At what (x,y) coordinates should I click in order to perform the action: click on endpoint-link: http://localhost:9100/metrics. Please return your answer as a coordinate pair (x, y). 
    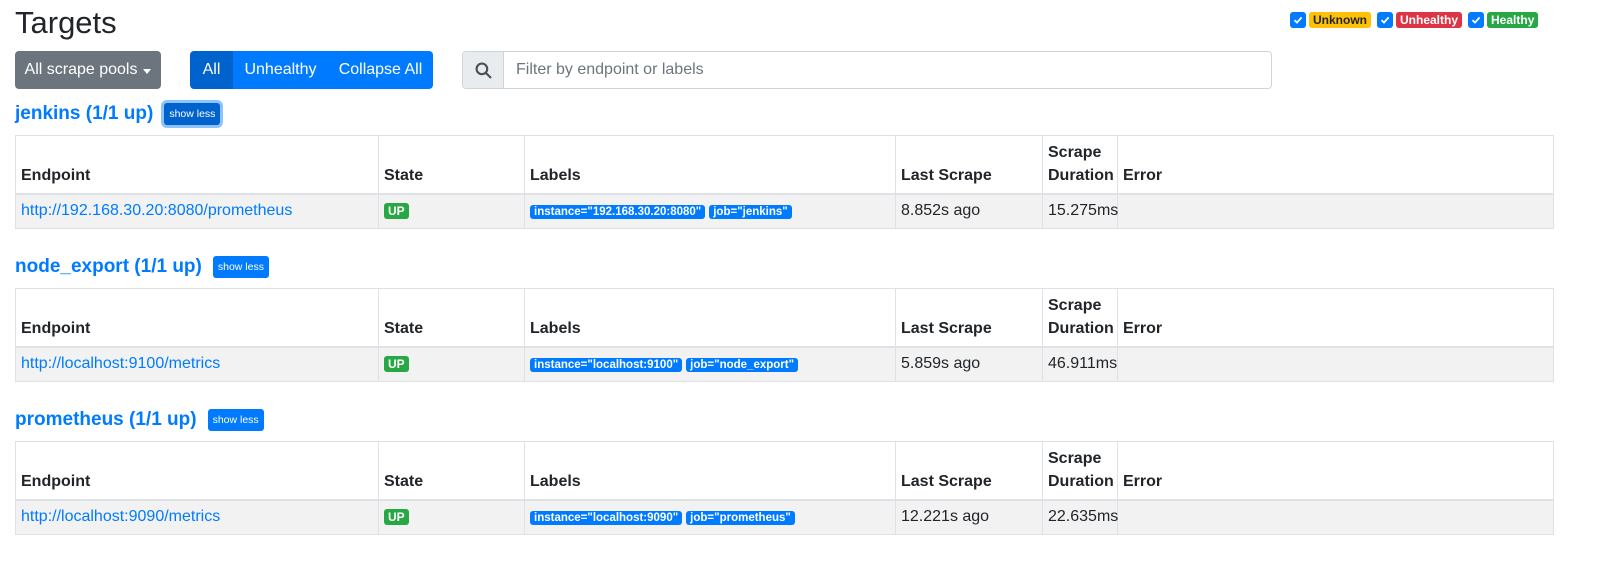
    Looking at the image, I should click on (120, 363).